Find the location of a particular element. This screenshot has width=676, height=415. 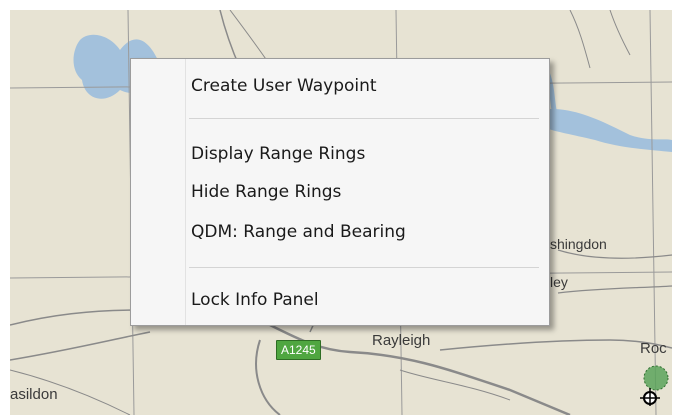

menu-item-label: Lock Info Panel is located at coordinates (255, 300).